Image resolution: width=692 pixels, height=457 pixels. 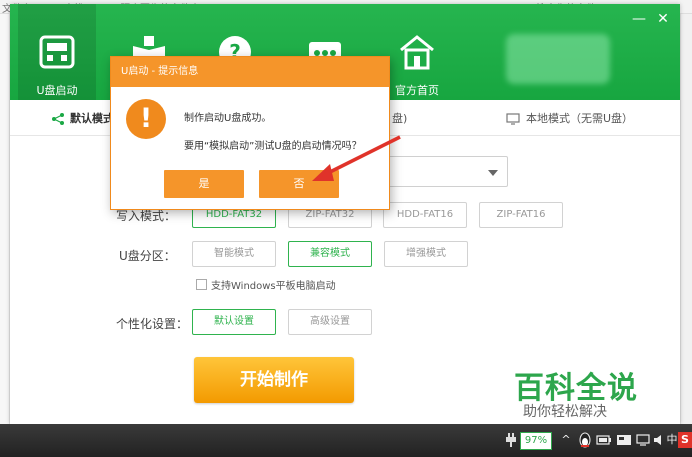 I want to click on tab-local-mode: 本地模式（无需U盘）, so click(x=569, y=118).